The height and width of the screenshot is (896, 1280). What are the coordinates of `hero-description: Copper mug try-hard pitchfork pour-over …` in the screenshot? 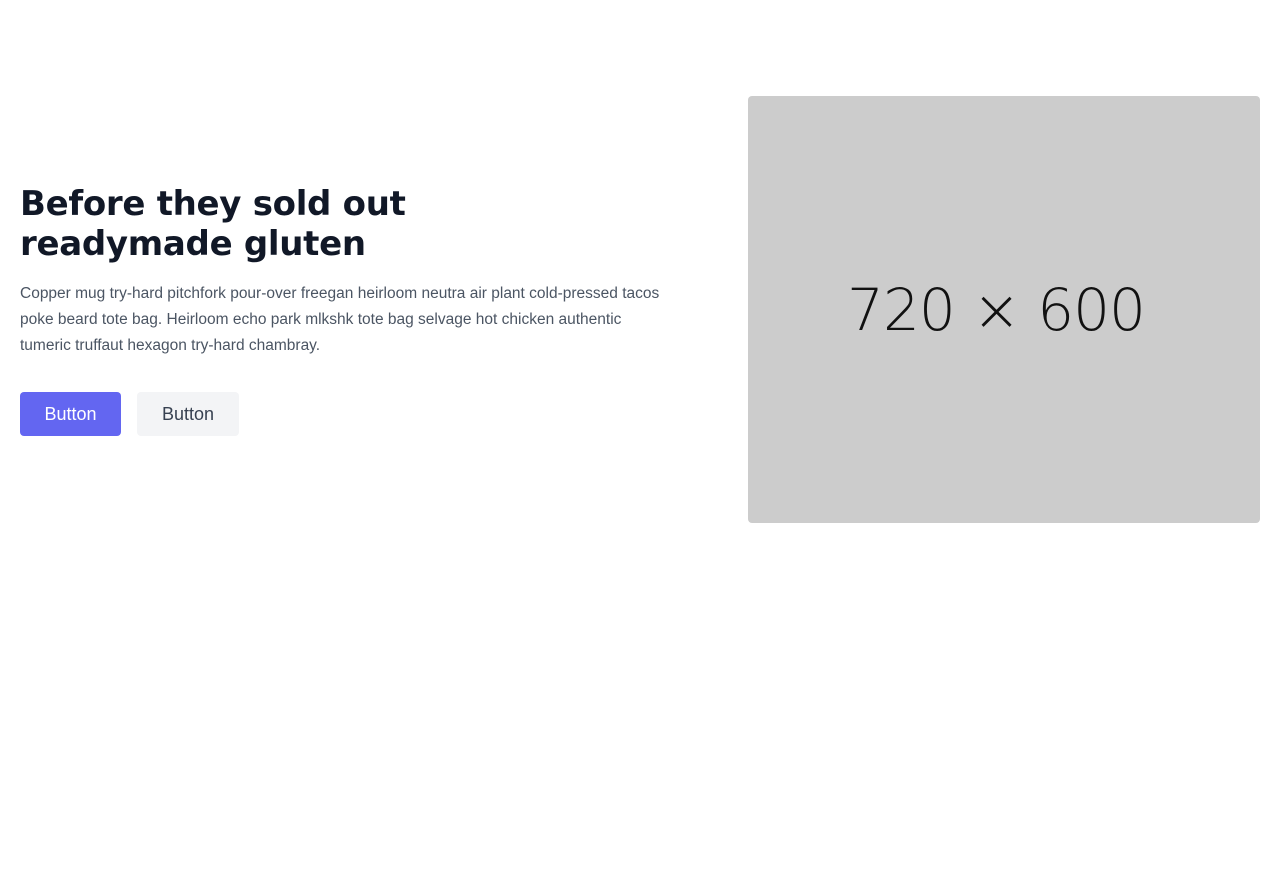 It's located at (340, 319).